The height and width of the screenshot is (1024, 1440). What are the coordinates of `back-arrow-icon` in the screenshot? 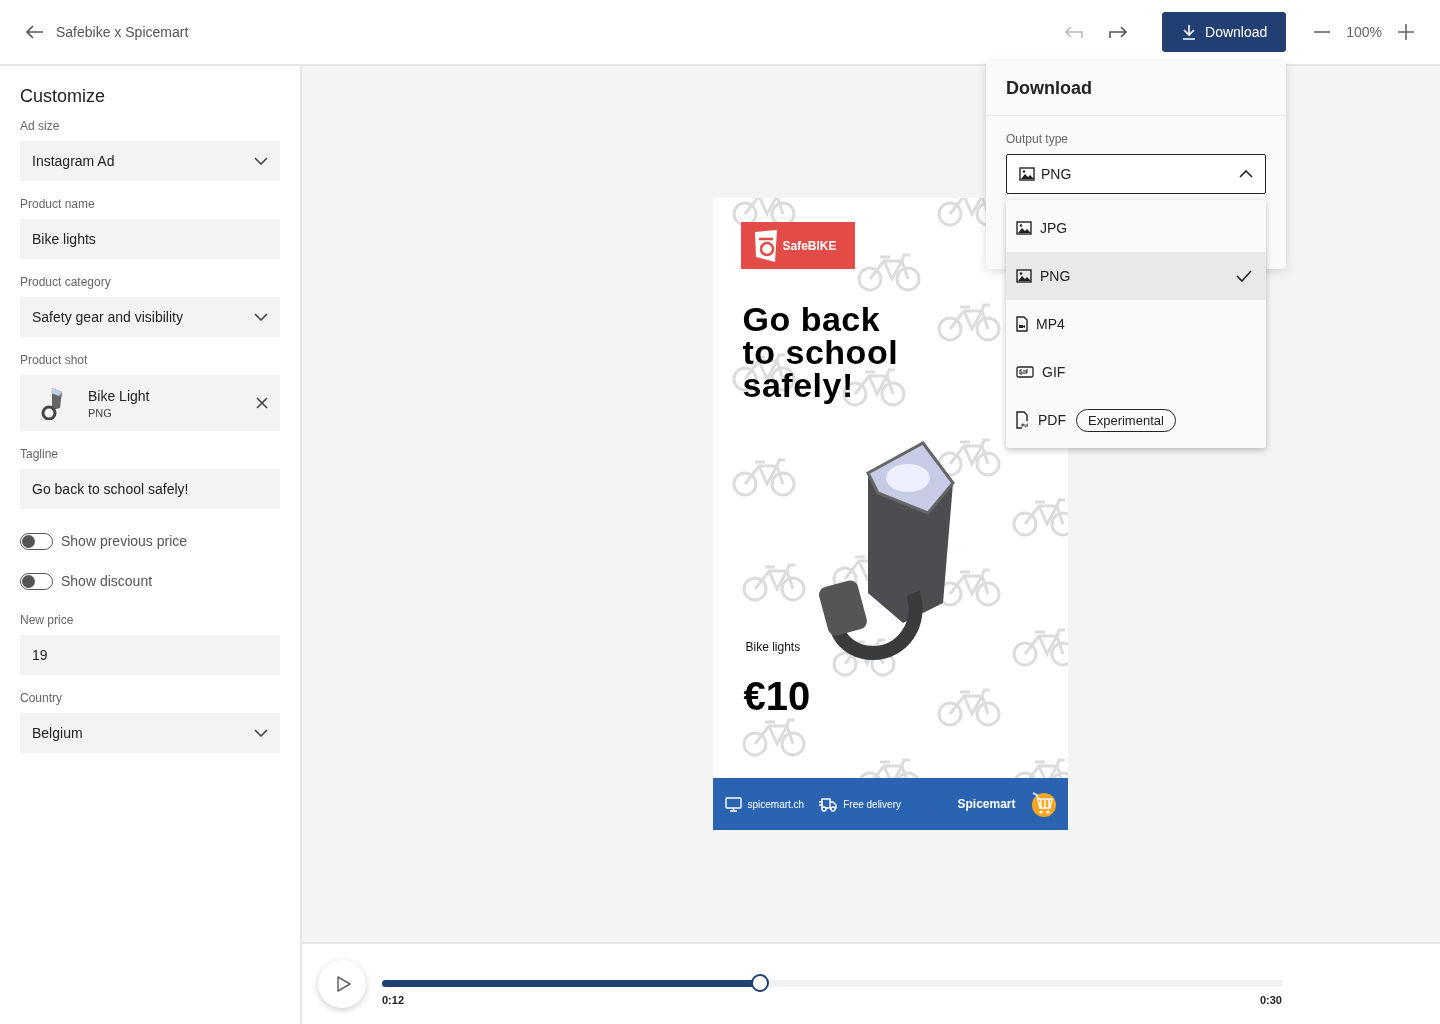 It's located at (35, 32).